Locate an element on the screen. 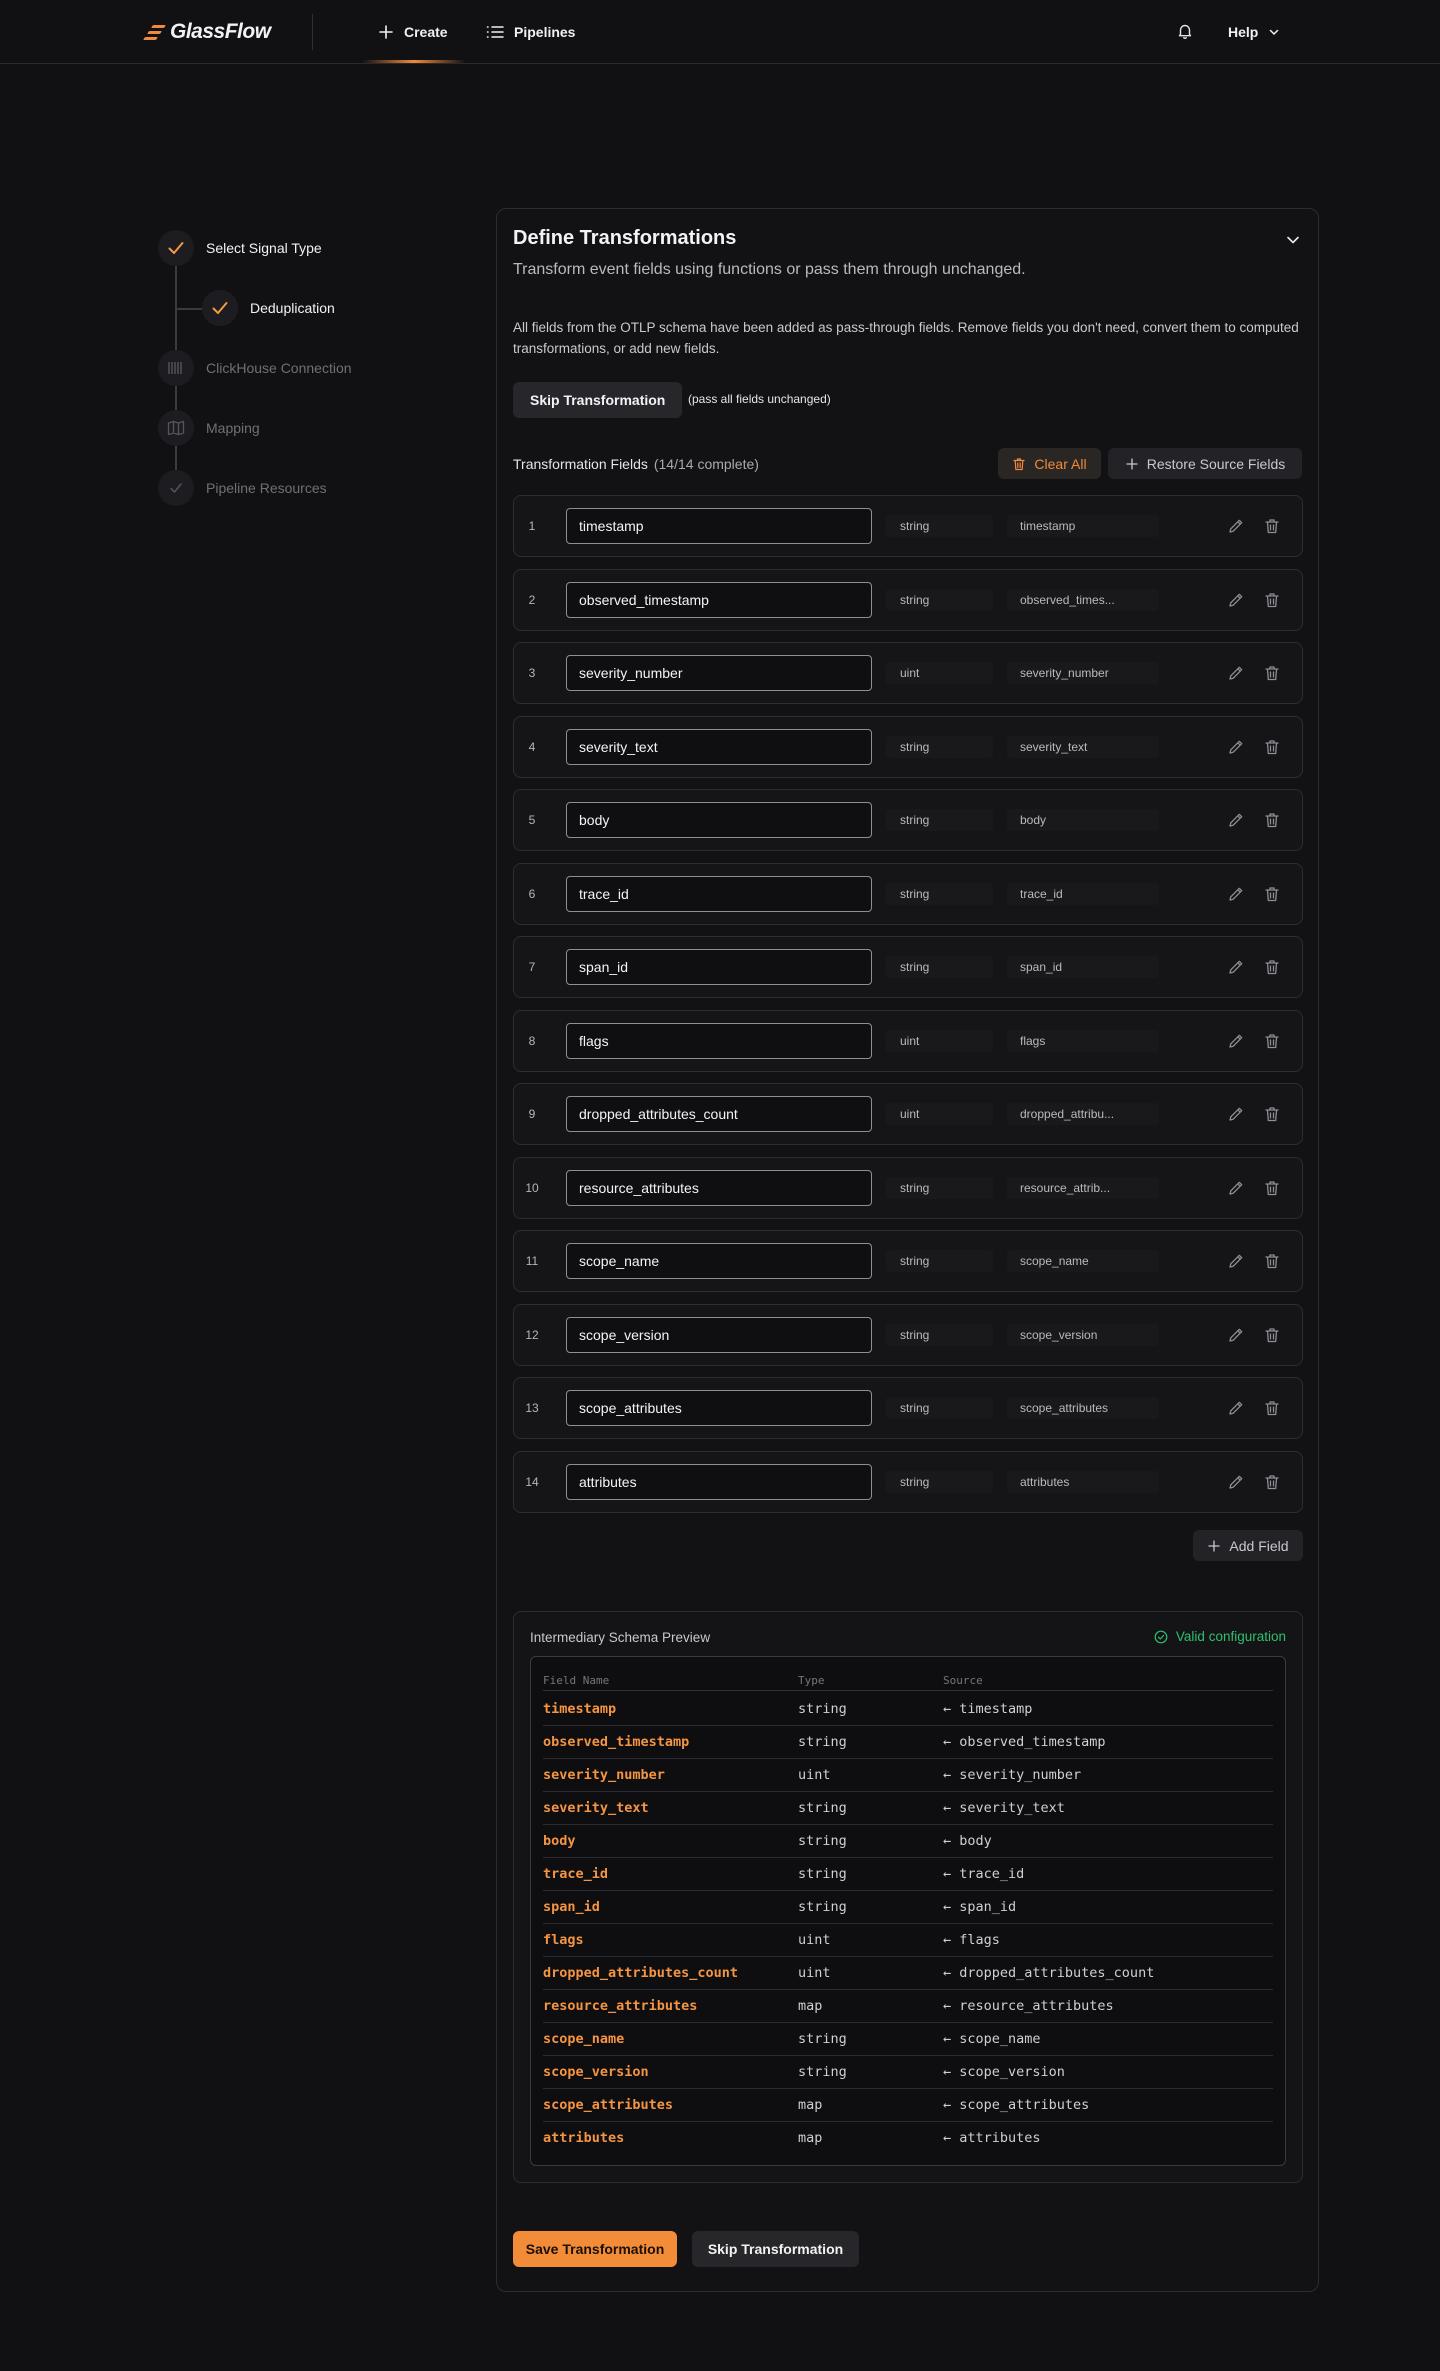  skip-transformation-button: Skip Transformation is located at coordinates (598, 400).